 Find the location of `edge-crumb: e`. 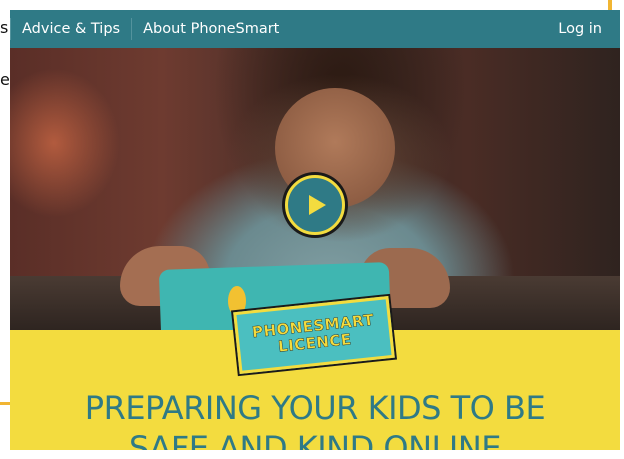

edge-crumb: e is located at coordinates (5, 79).